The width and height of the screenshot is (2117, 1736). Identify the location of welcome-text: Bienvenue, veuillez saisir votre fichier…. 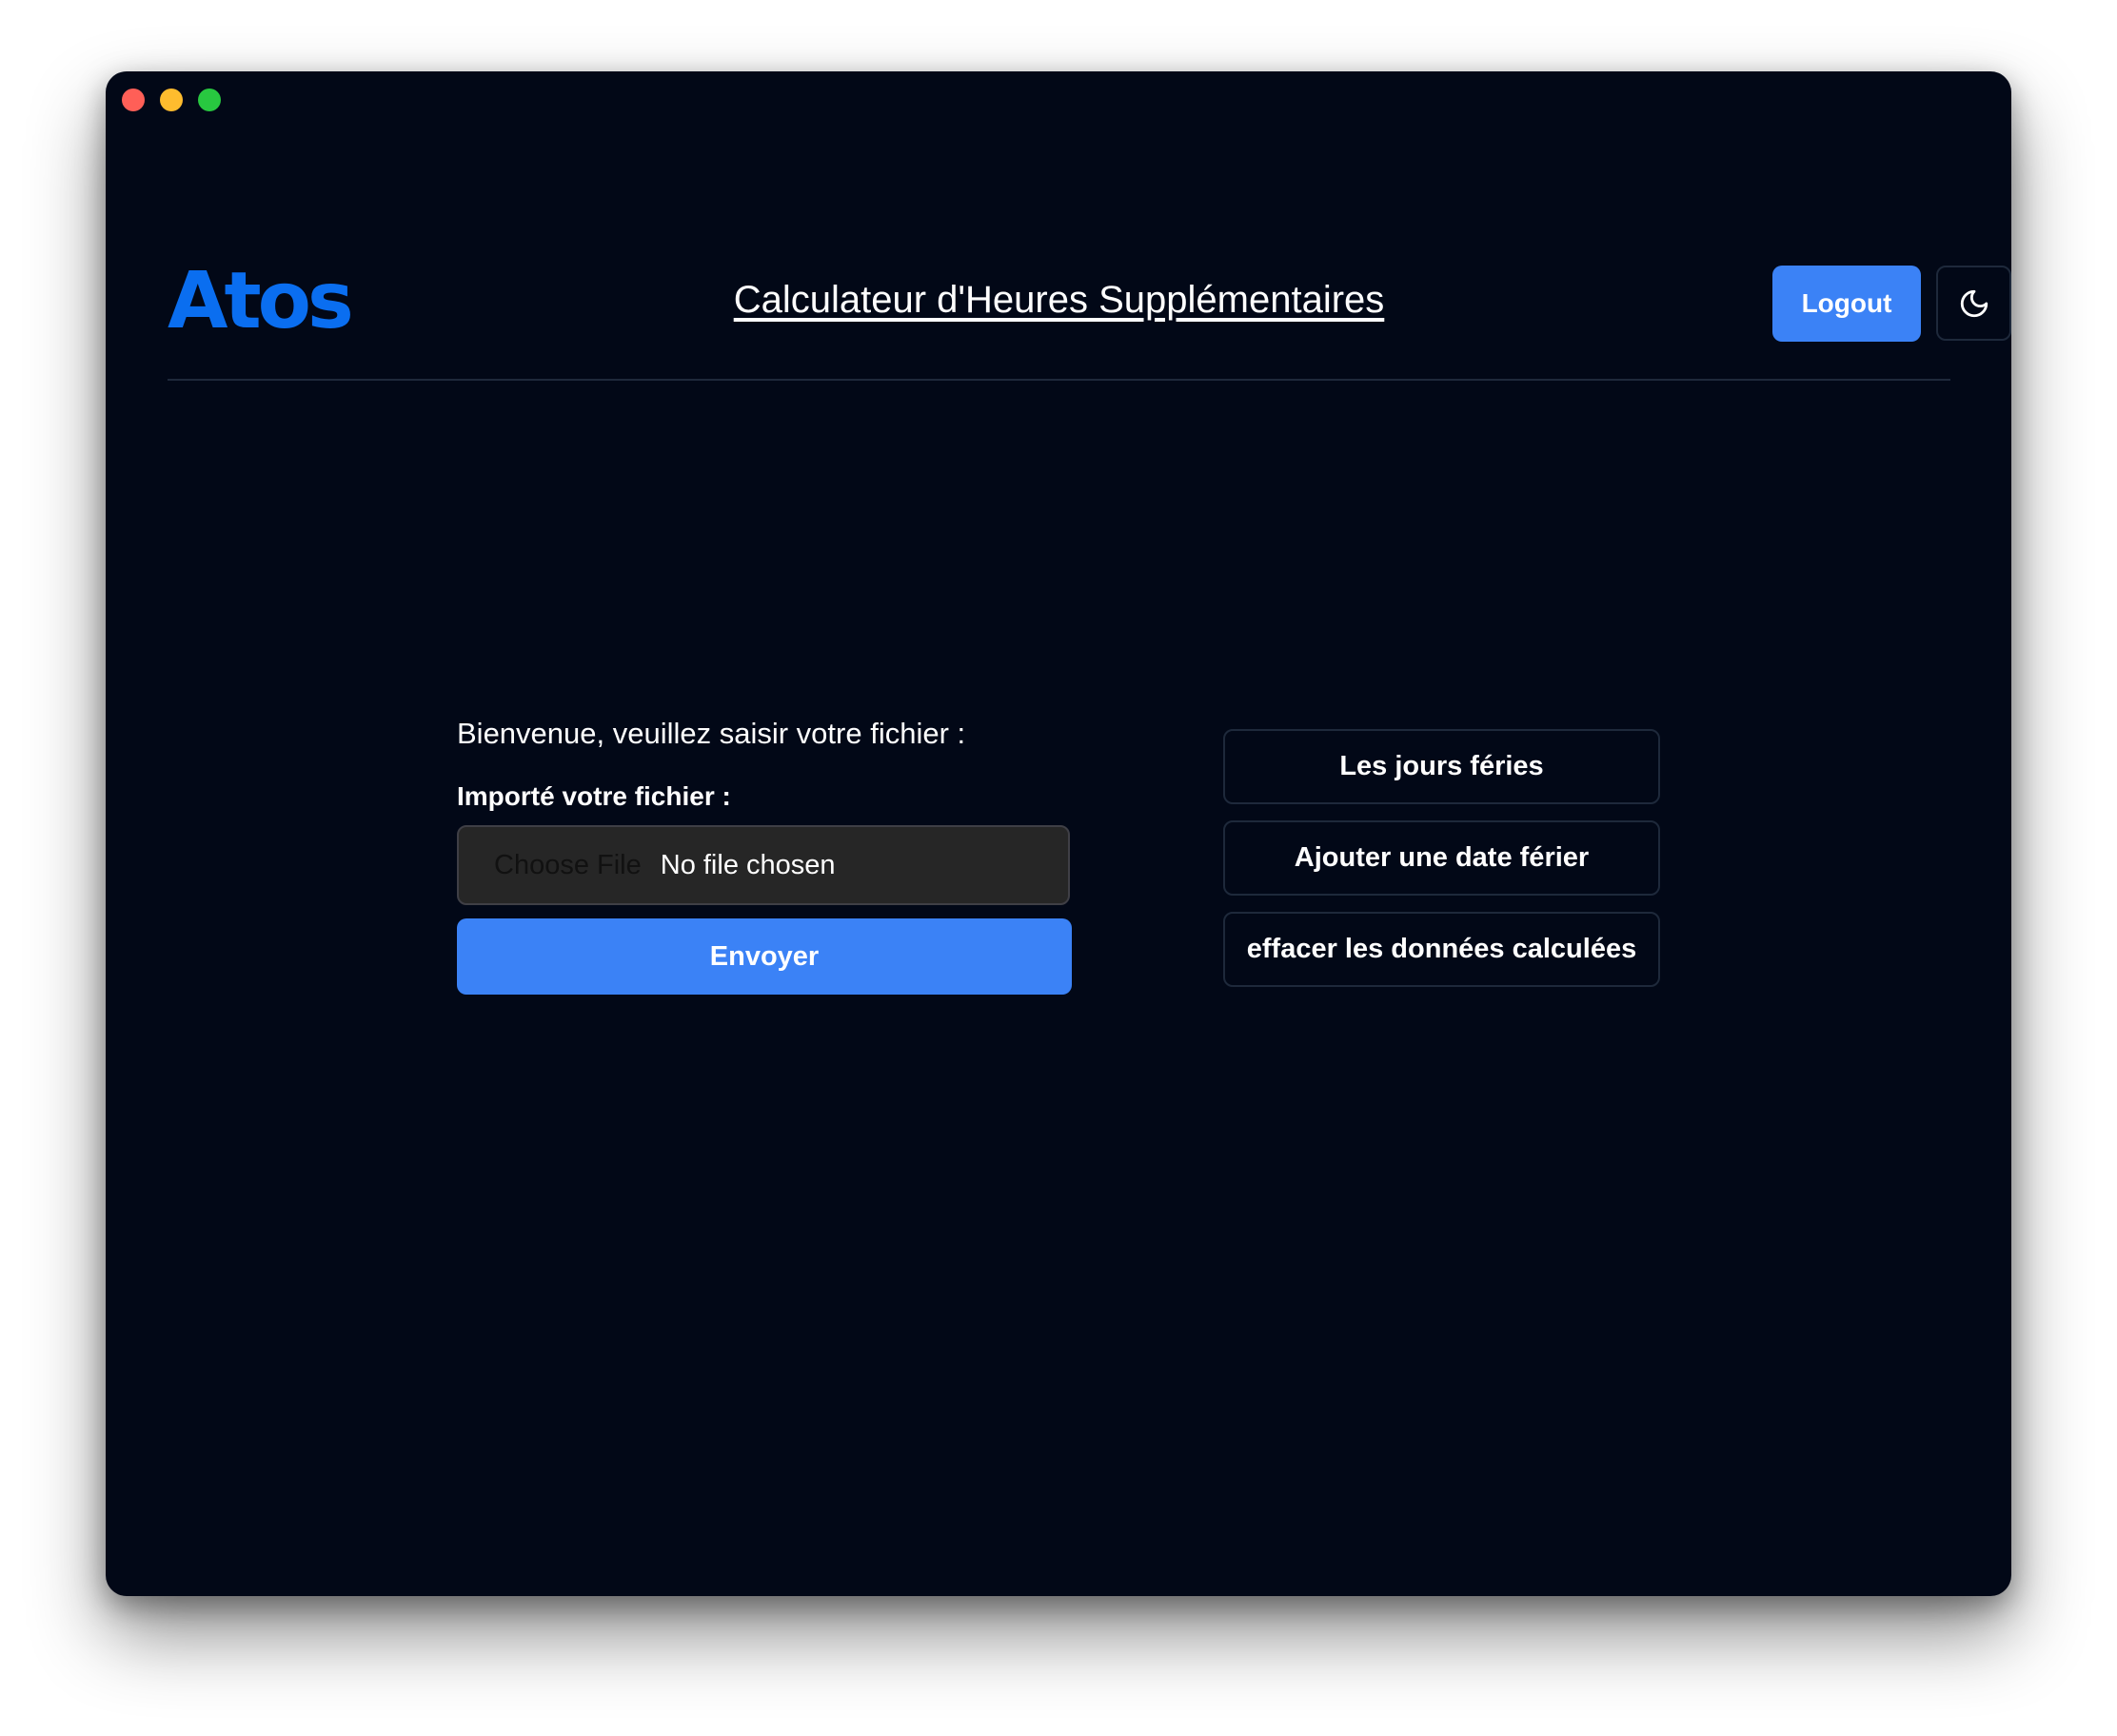
(711, 733).